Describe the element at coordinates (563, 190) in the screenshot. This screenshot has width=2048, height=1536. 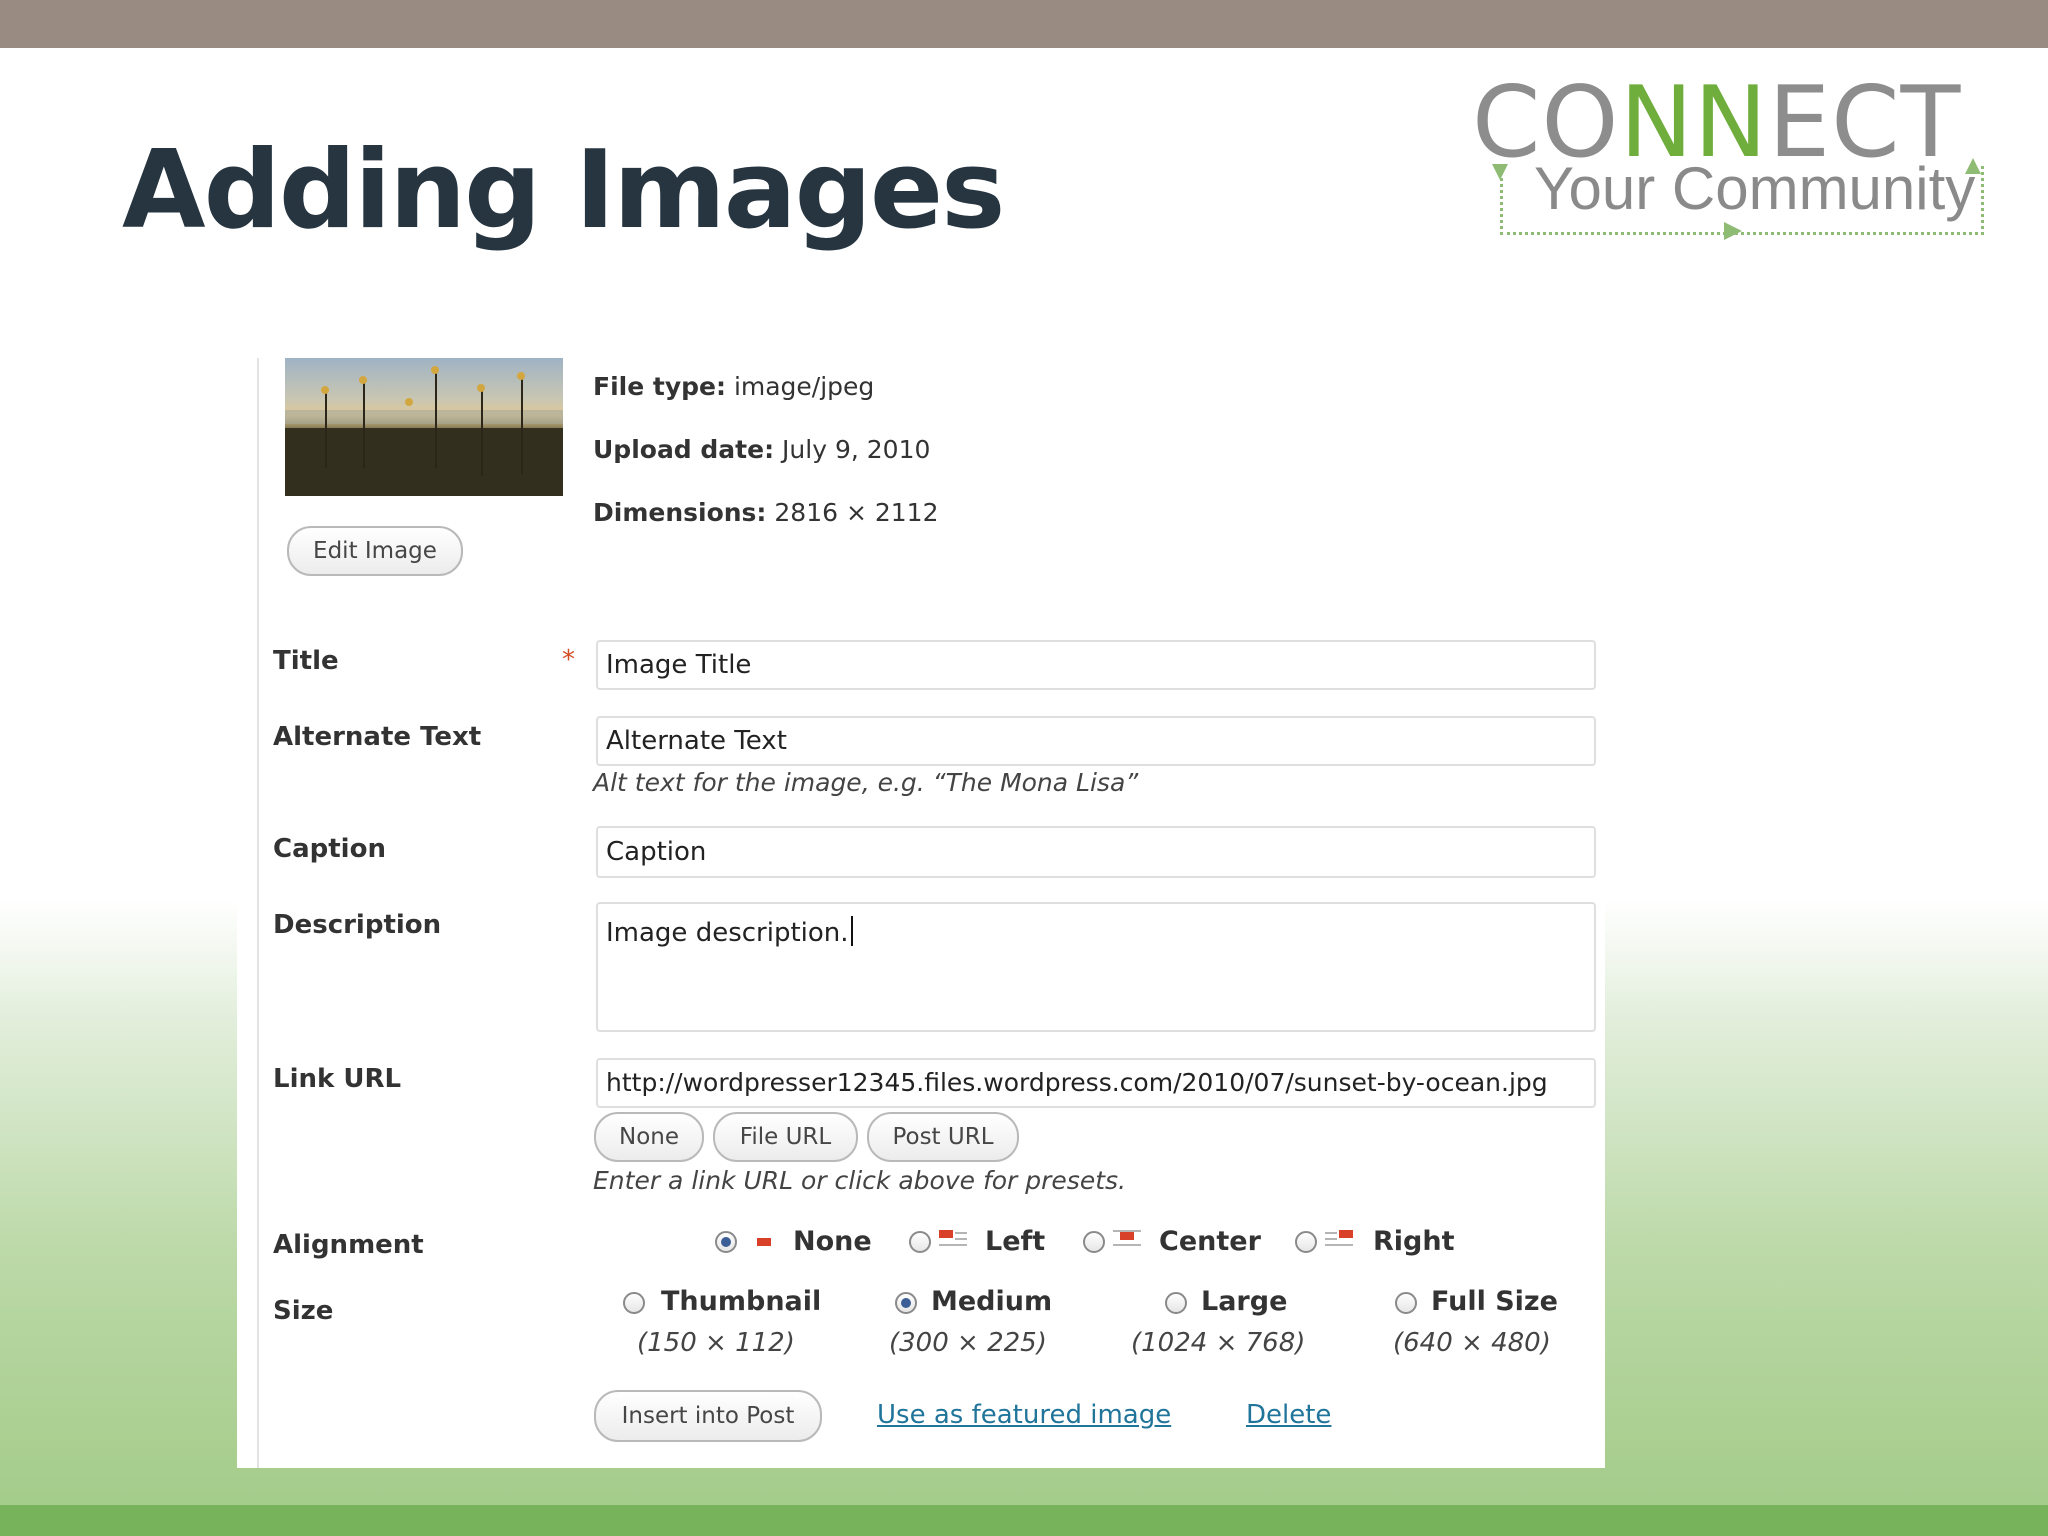
I see `slide-title: Adding Images` at that location.